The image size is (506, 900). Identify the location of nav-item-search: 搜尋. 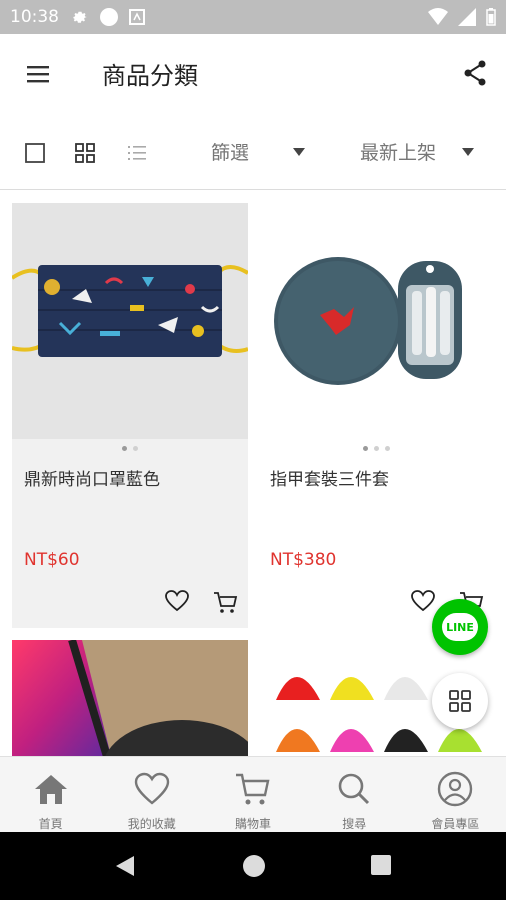
(354, 794).